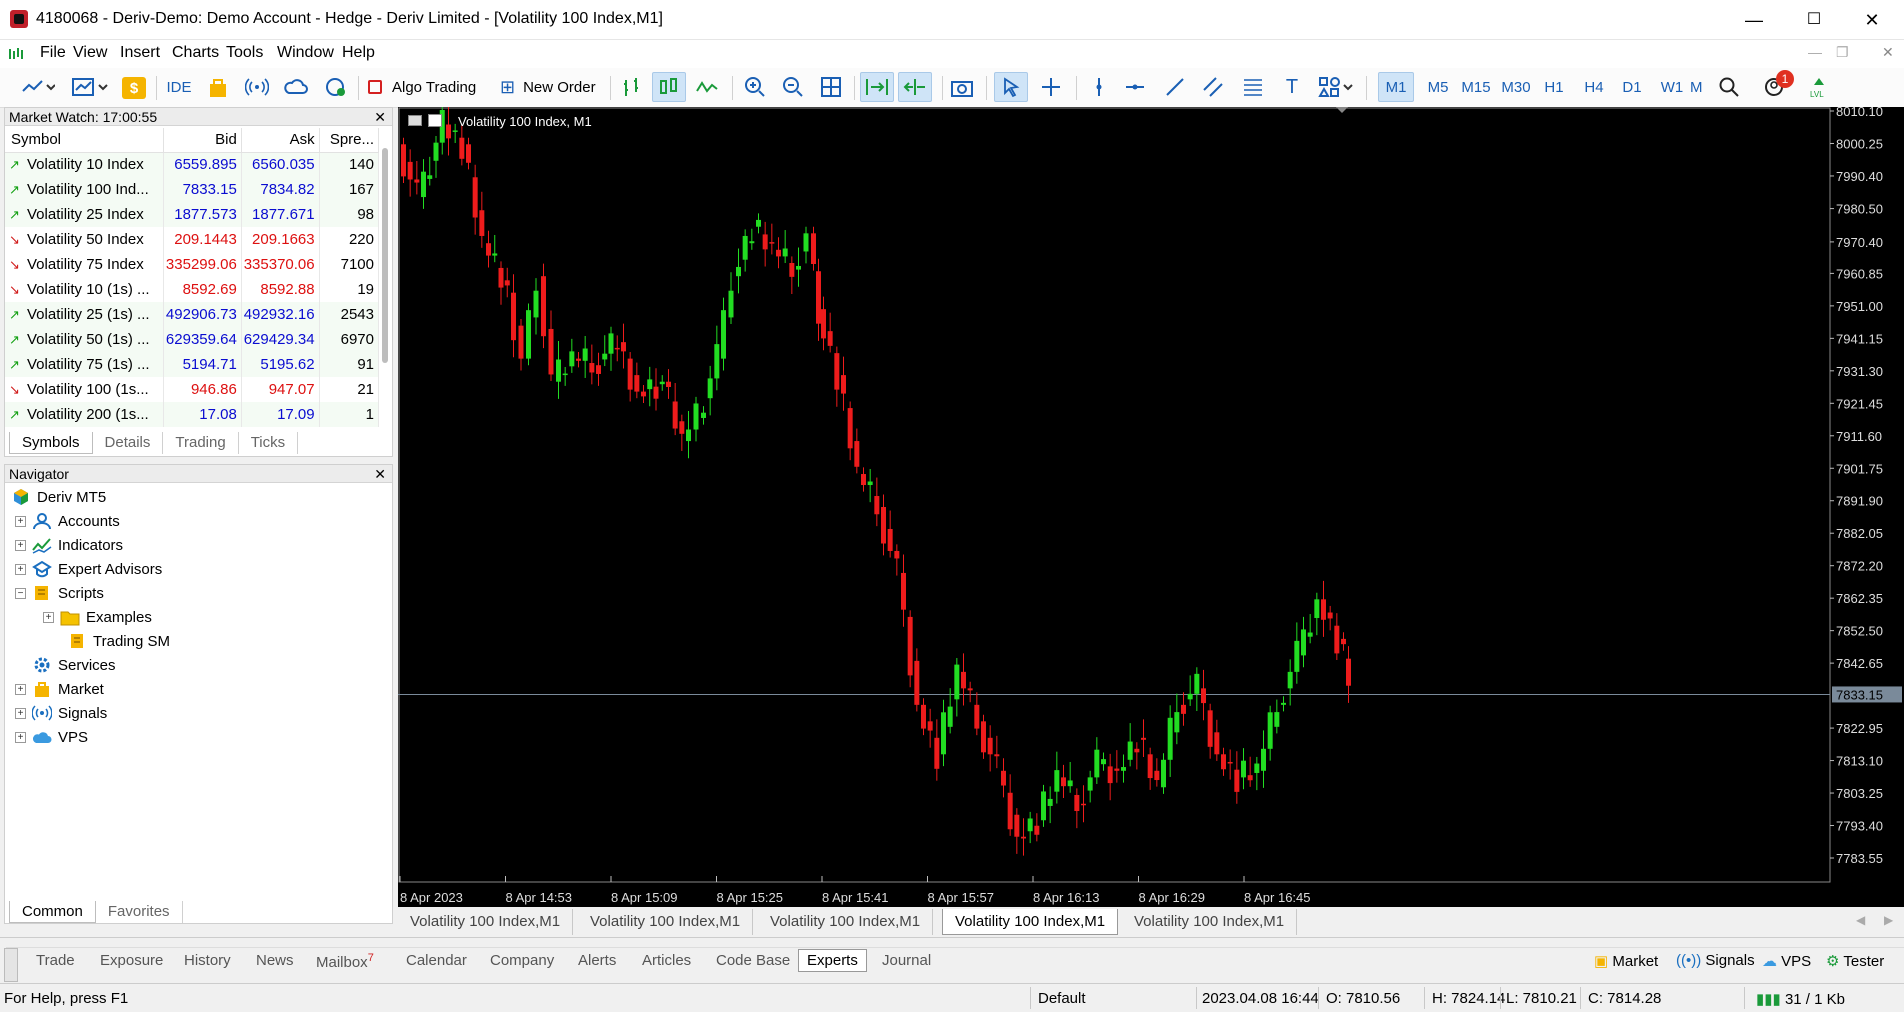  What do you see at coordinates (877, 87) in the screenshot?
I see `auto-scroll-icon` at bounding box center [877, 87].